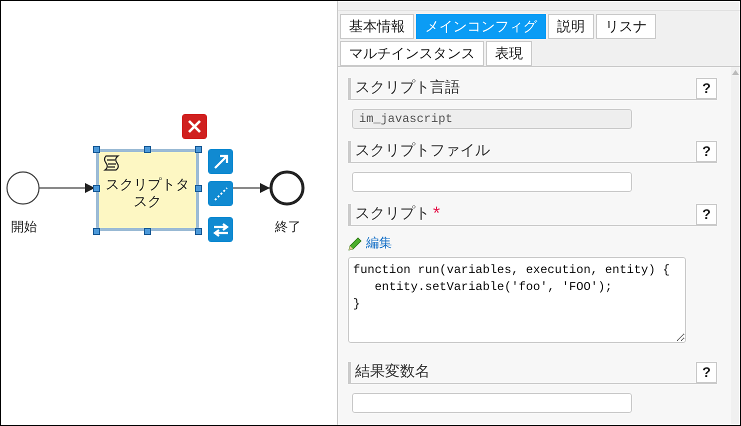 Image resolution: width=741 pixels, height=426 pixels. I want to click on field-label: 結果変数名, so click(392, 372).